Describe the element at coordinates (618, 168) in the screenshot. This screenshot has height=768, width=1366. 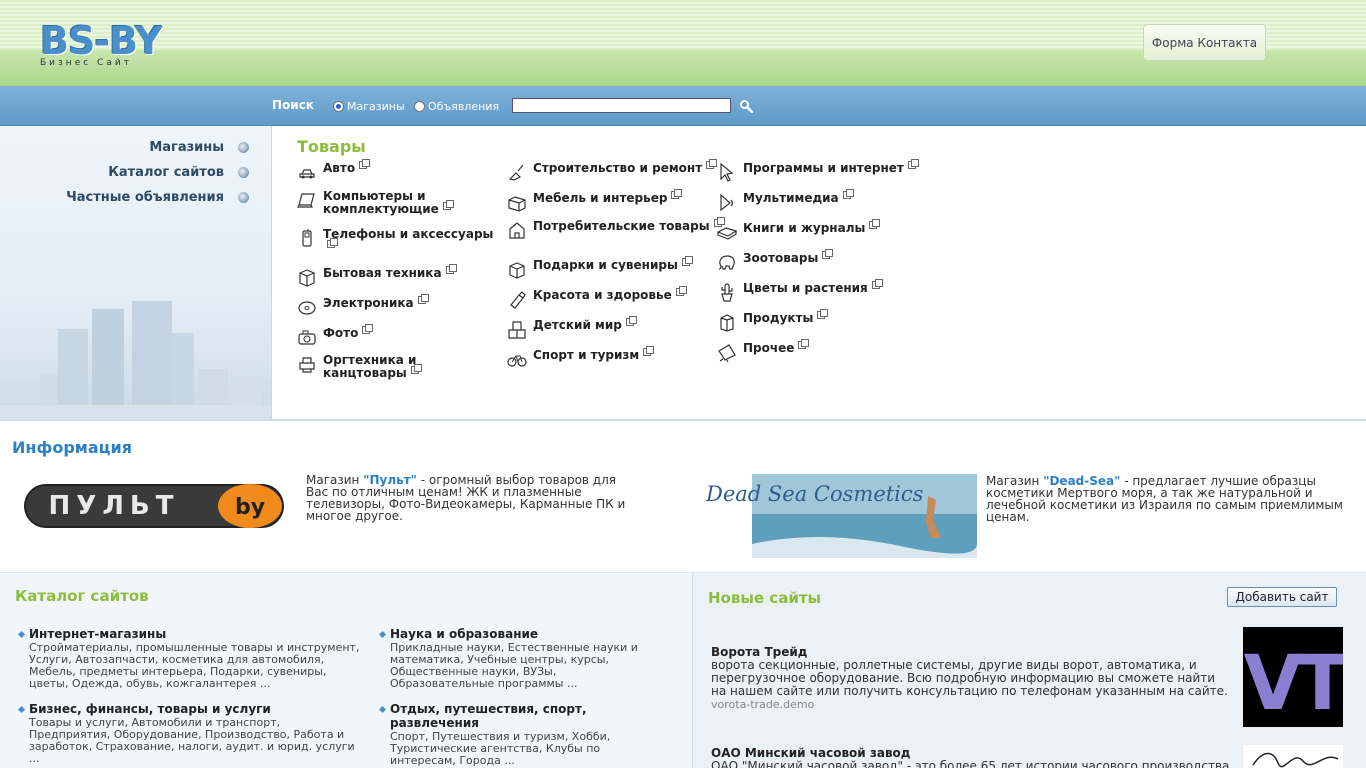
I see `goods-item-label: Строительство и ремонт` at that location.